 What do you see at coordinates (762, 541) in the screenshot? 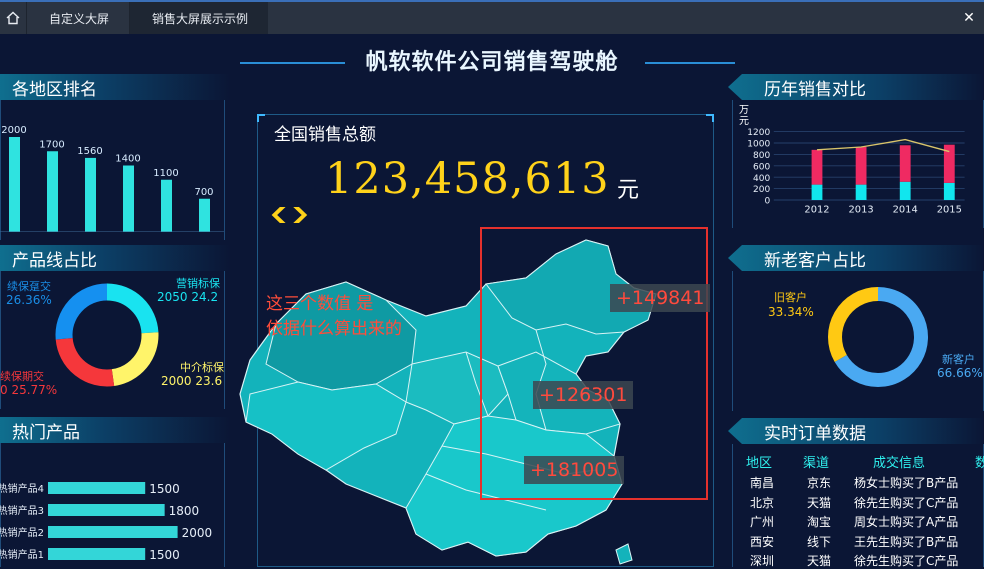
I see `order-region: 西安` at bounding box center [762, 541].